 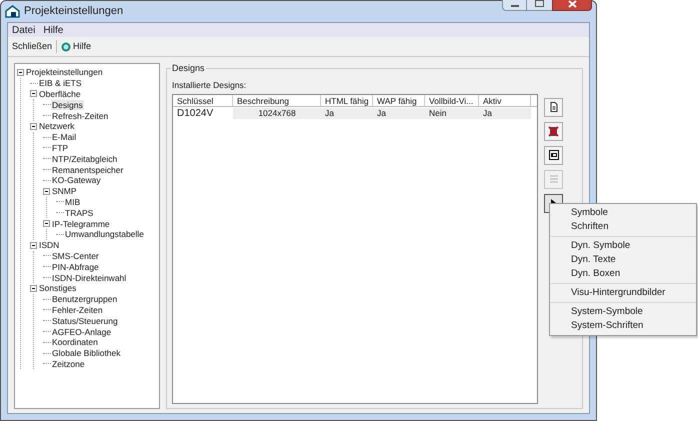 What do you see at coordinates (623, 293) in the screenshot?
I see `menu-entry: Visu-Hintergrundbilder` at bounding box center [623, 293].